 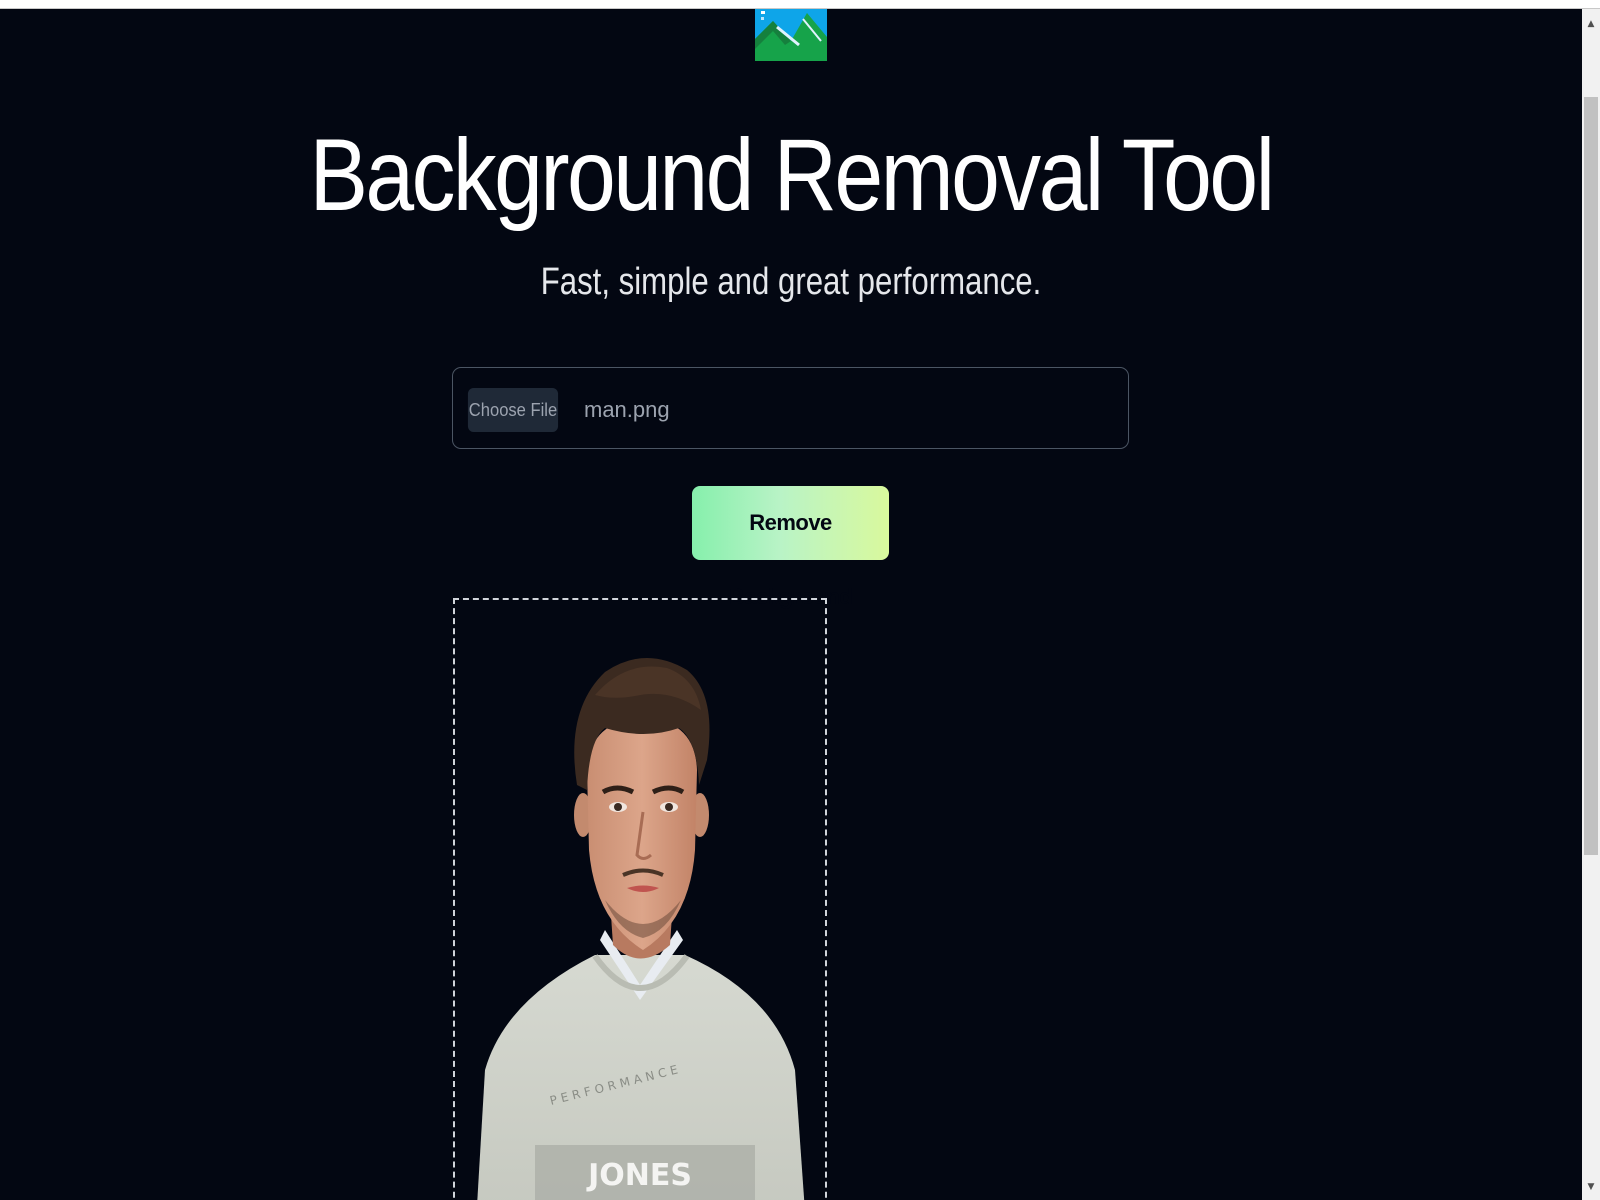 I want to click on sweater-brand-text: JONES, so click(x=639, y=1175).